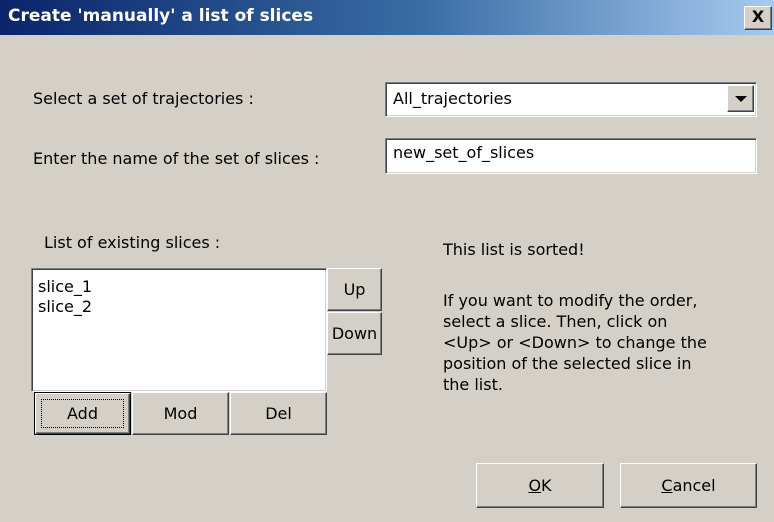 This screenshot has height=522, width=774. I want to click on slices-name-input, so click(563, 152).